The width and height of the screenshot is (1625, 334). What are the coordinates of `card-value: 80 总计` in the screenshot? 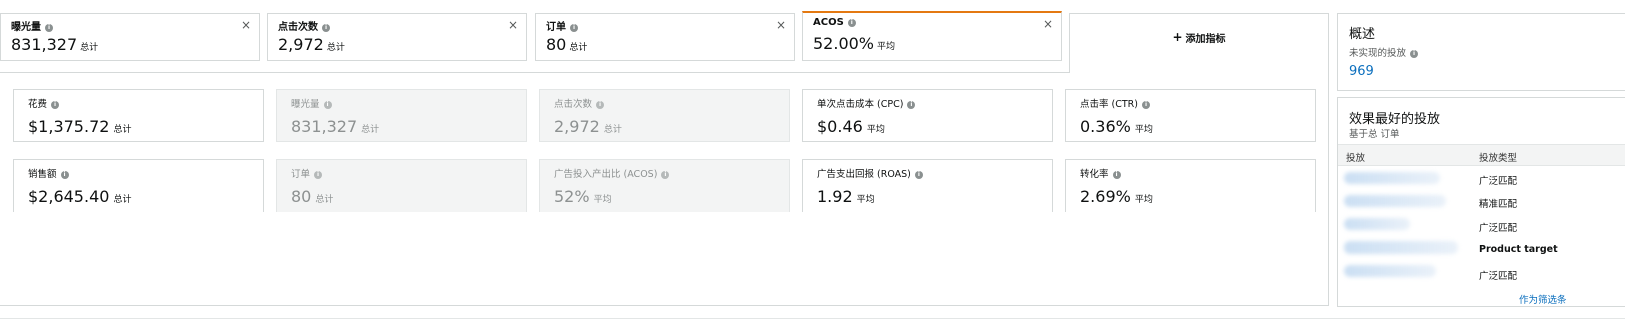 It's located at (312, 196).